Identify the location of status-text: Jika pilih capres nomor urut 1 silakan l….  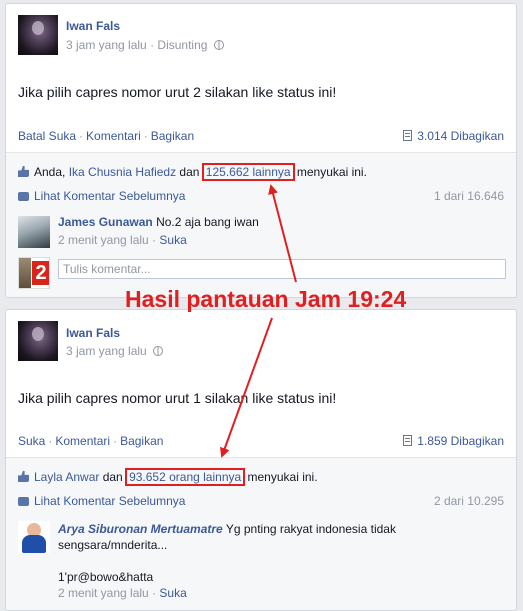
(177, 398).